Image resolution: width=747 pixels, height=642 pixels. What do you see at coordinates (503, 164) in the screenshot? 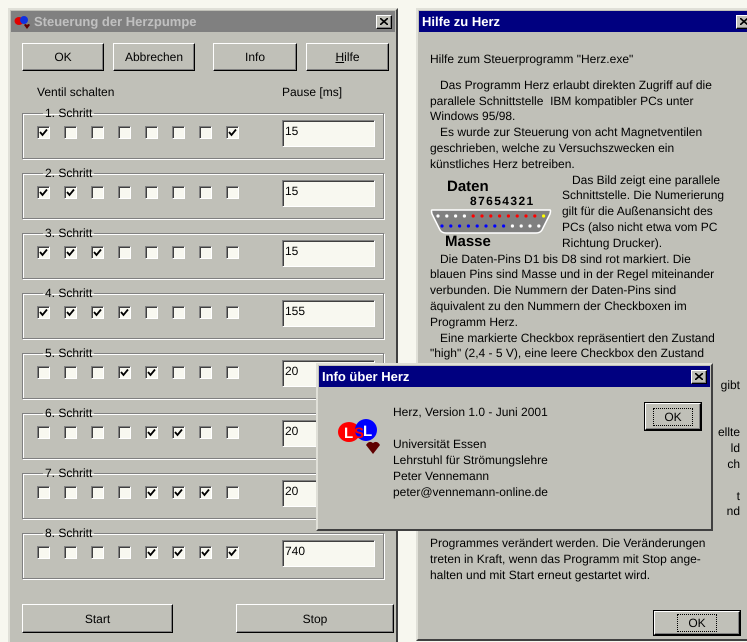
I see `help-text-line: künstliches Herz betreiben.` at bounding box center [503, 164].